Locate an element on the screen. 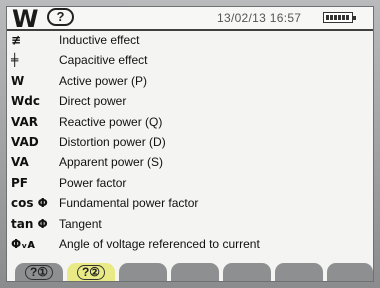 The width and height of the screenshot is (380, 288). list-item: VA Apparent power (S) is located at coordinates (190, 163).